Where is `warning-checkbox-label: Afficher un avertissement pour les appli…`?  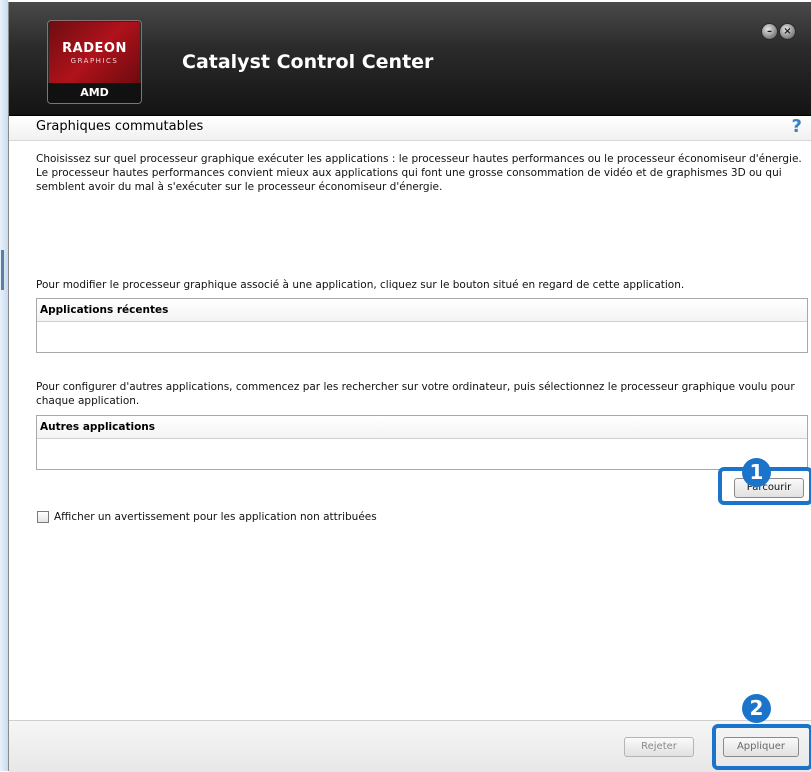
warning-checkbox-label: Afficher un avertissement pour les appli… is located at coordinates (215, 517).